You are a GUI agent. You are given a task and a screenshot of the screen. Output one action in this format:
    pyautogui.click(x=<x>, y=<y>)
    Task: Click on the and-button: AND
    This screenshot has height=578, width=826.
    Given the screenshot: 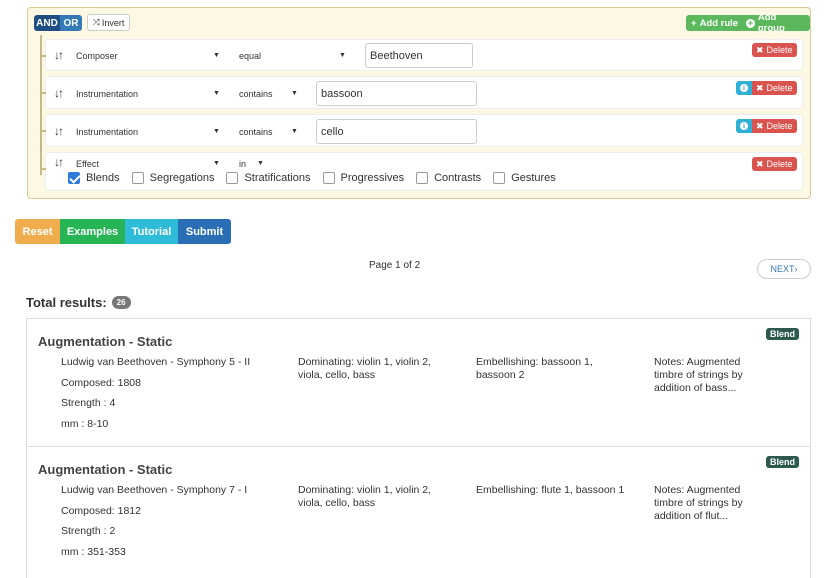 What is the action you would take?
    pyautogui.click(x=47, y=23)
    